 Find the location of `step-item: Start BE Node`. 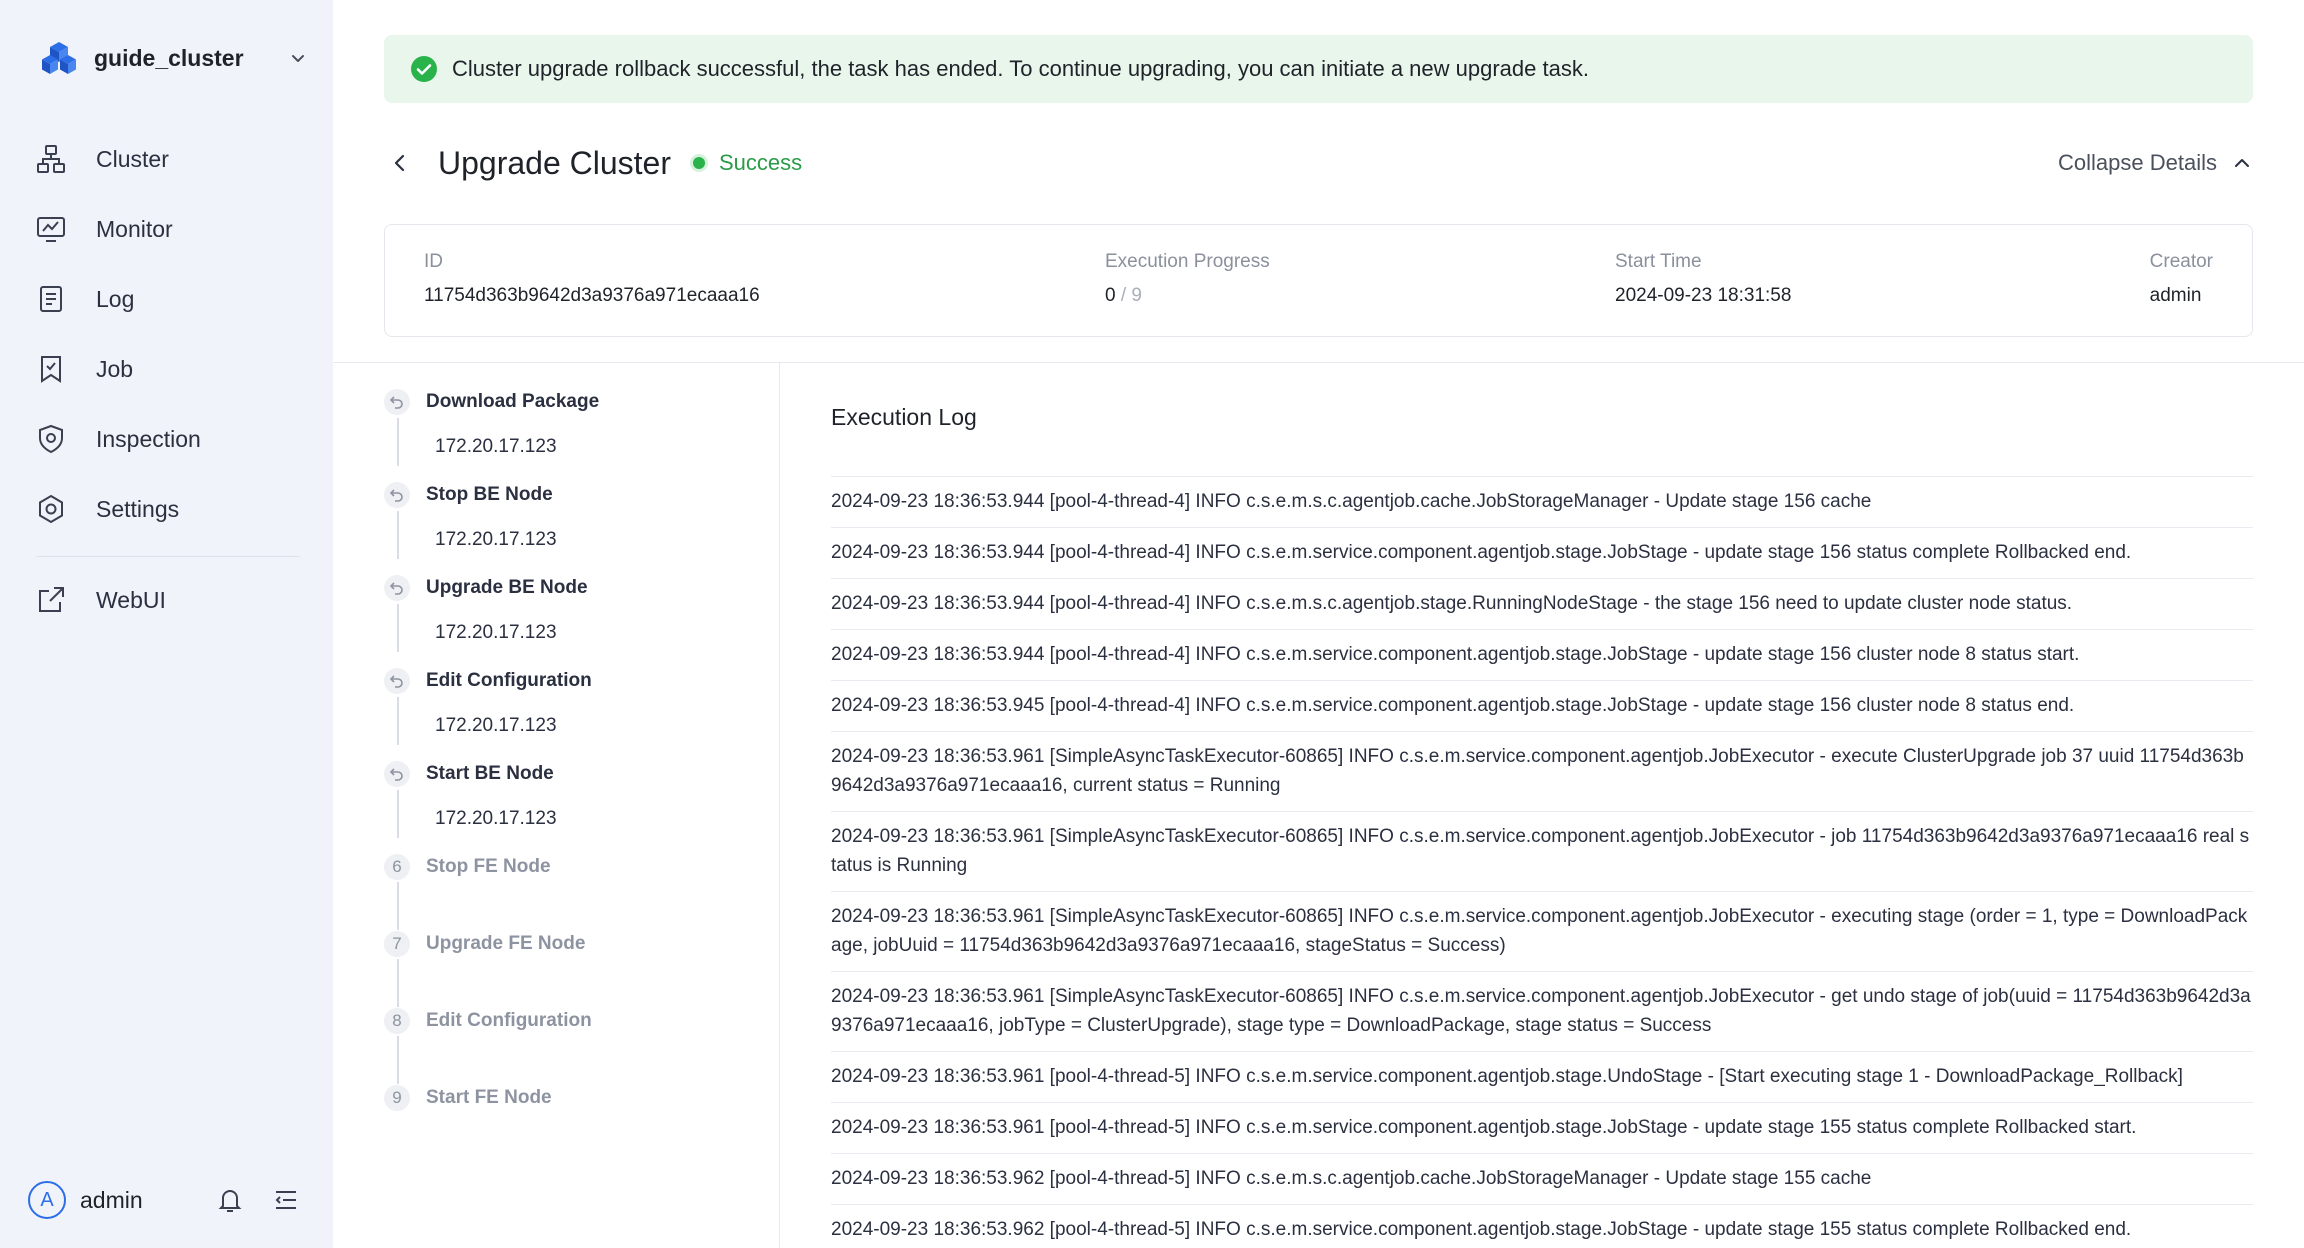

step-item: Start BE Node is located at coordinates (469, 774).